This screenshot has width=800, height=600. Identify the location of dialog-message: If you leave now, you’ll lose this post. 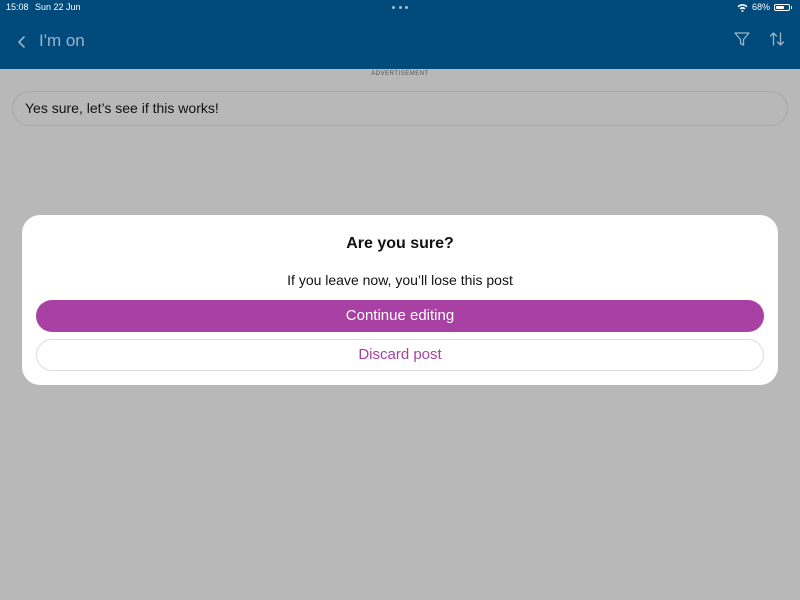
(400, 280).